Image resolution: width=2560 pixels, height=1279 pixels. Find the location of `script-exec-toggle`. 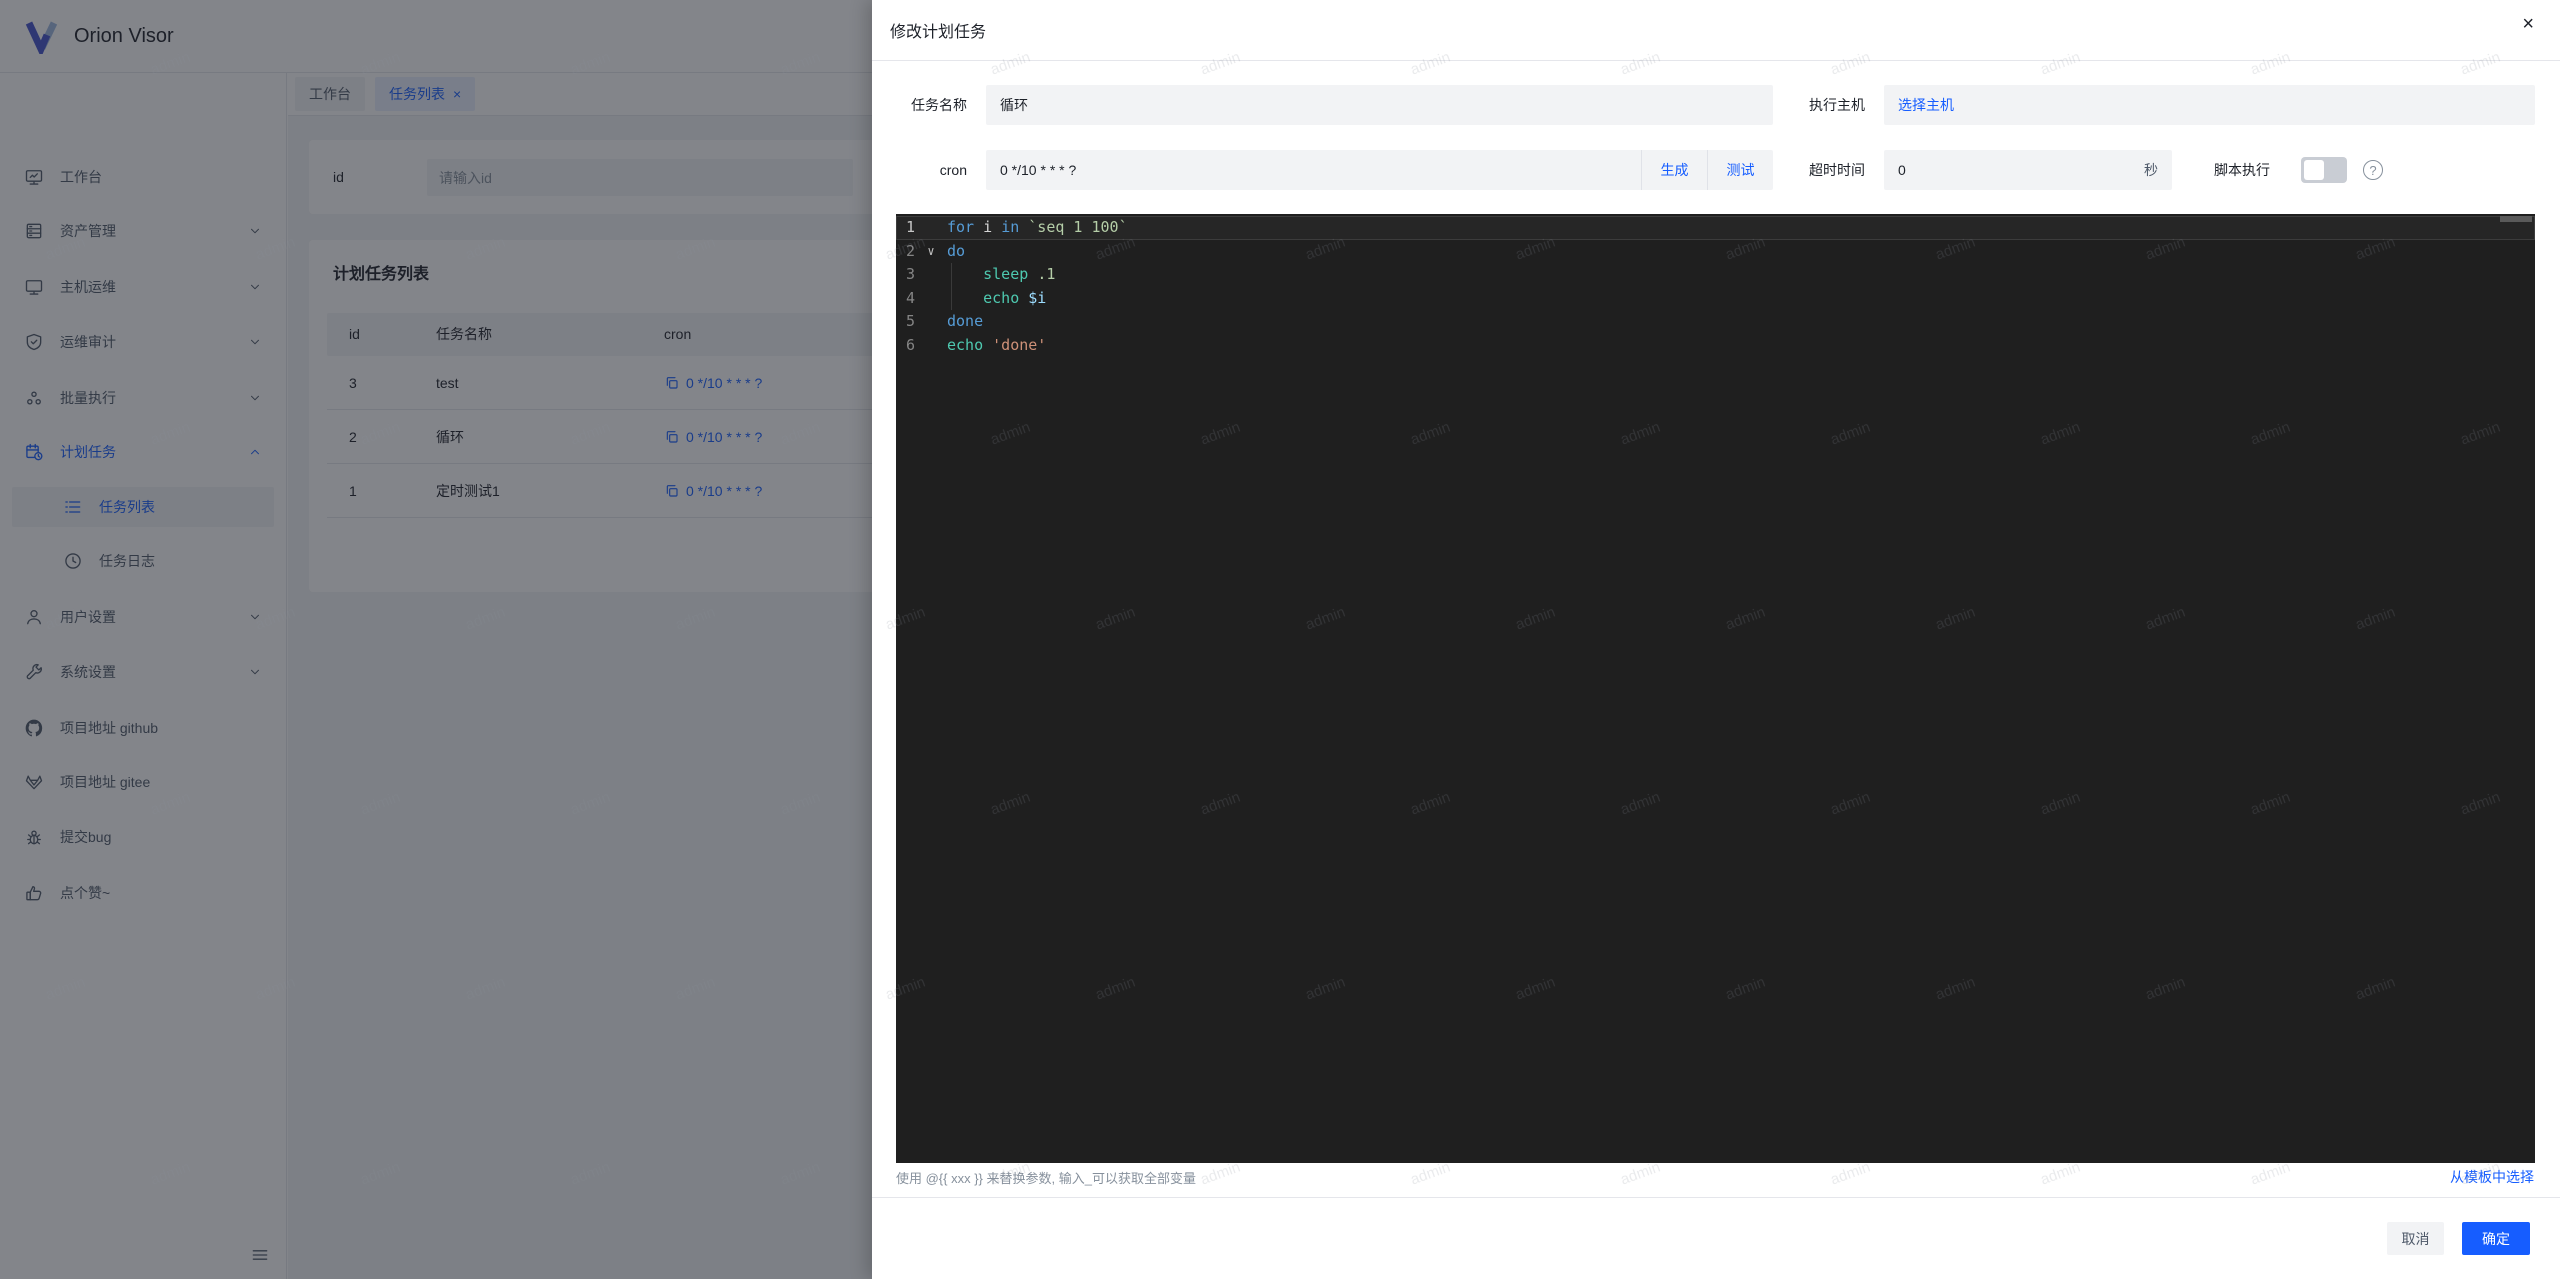

script-exec-toggle is located at coordinates (2324, 170).